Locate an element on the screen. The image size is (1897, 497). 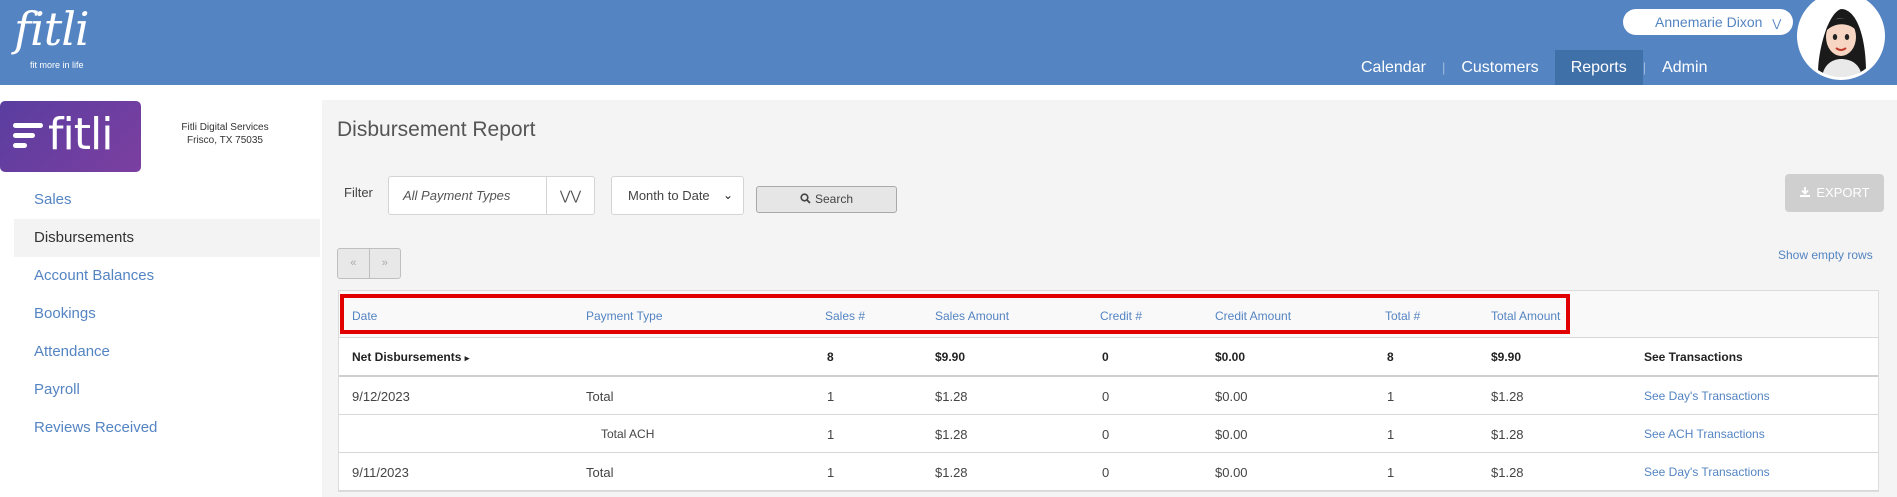
top-navigation: Calendar | Customers Reports | Admin is located at coordinates (1534, 67).